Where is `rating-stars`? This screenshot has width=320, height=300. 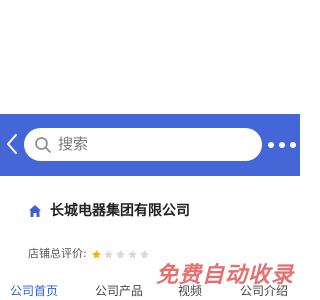
rating-stars is located at coordinates (121, 254).